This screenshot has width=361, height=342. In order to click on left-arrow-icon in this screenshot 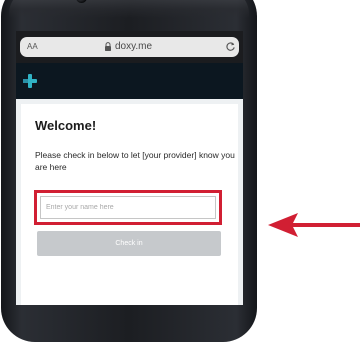, I will do `click(314, 225)`.